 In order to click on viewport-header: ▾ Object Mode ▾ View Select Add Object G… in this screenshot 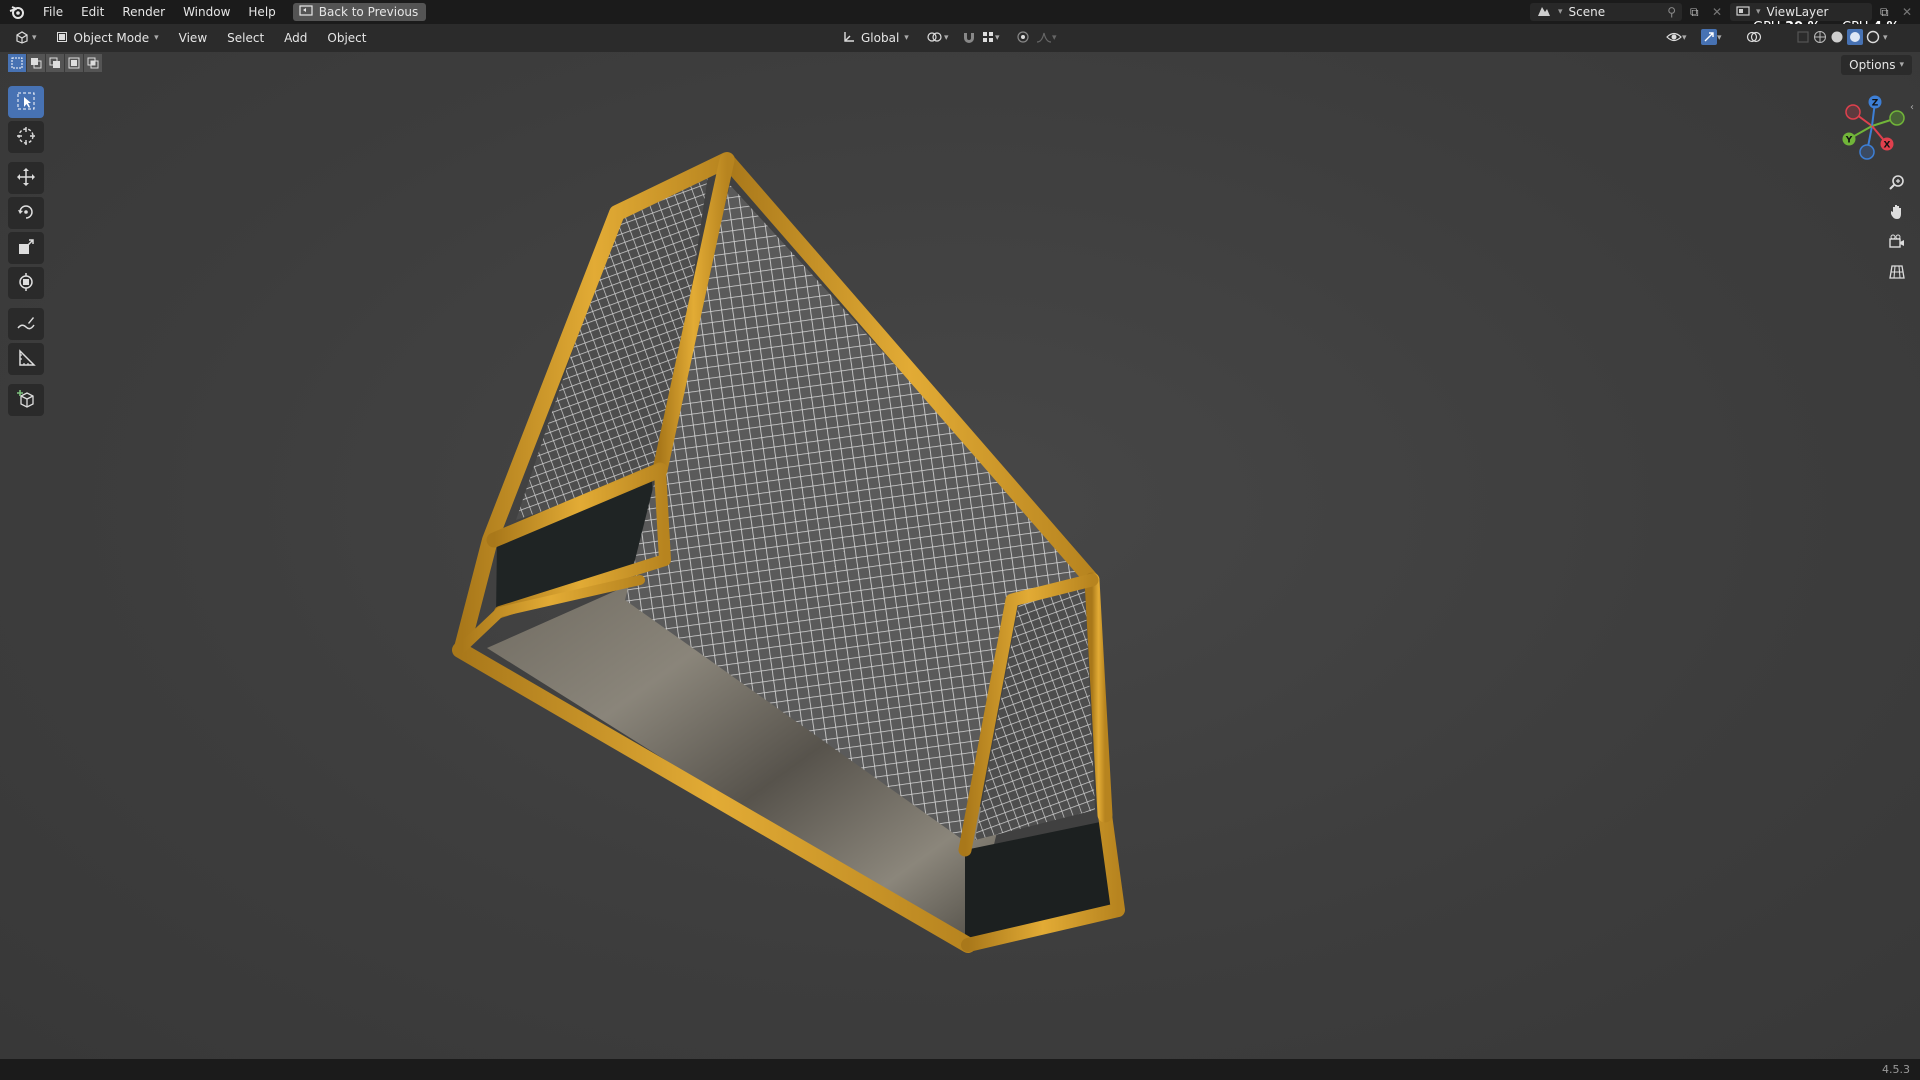, I will do `click(960, 38)`.